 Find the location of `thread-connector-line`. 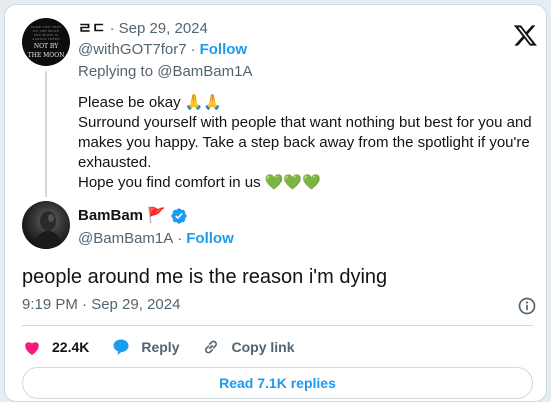

thread-connector-line is located at coordinates (46, 134).